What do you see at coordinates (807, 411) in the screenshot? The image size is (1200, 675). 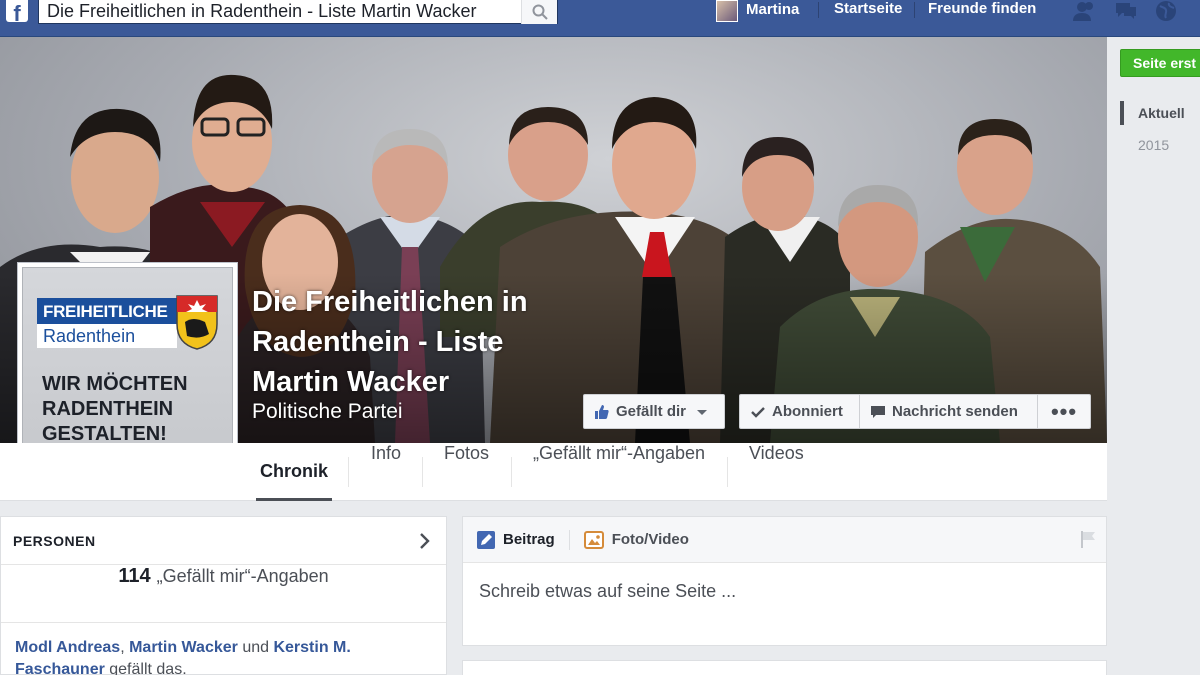 I see `subscribed-button-label: Abonniert` at bounding box center [807, 411].